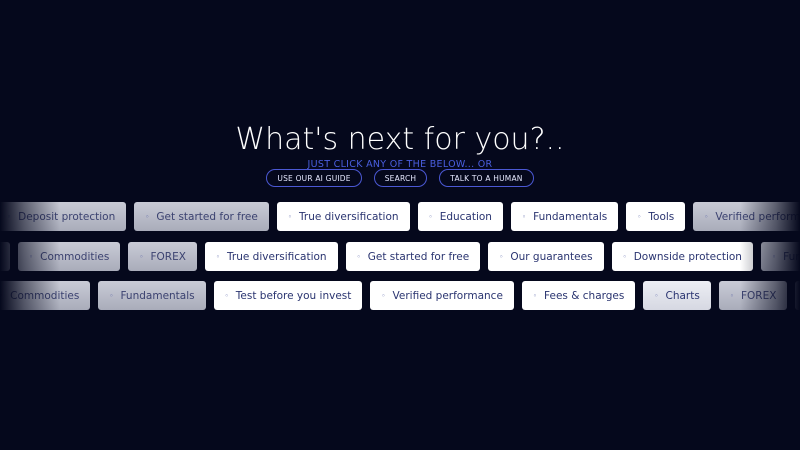  I want to click on topic-chip: ◦ Deposit protection, so click(63, 216).